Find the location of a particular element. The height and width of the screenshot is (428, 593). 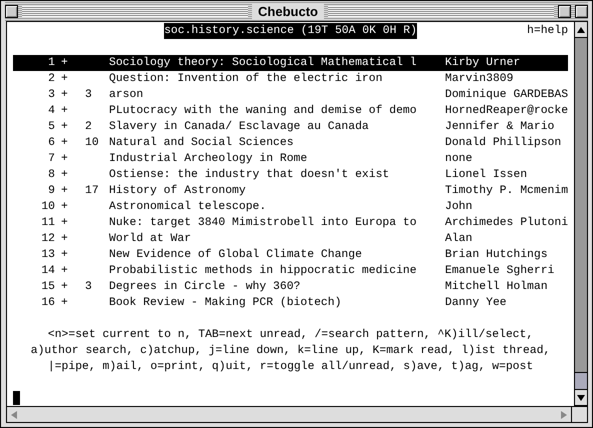

thread-row: 10 + Astronomical telescope. John is located at coordinates (290, 207).